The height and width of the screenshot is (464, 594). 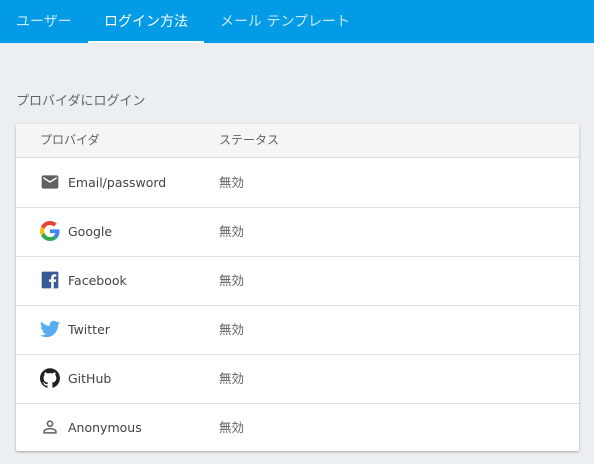 What do you see at coordinates (50, 231) in the screenshot?
I see `google-icon` at bounding box center [50, 231].